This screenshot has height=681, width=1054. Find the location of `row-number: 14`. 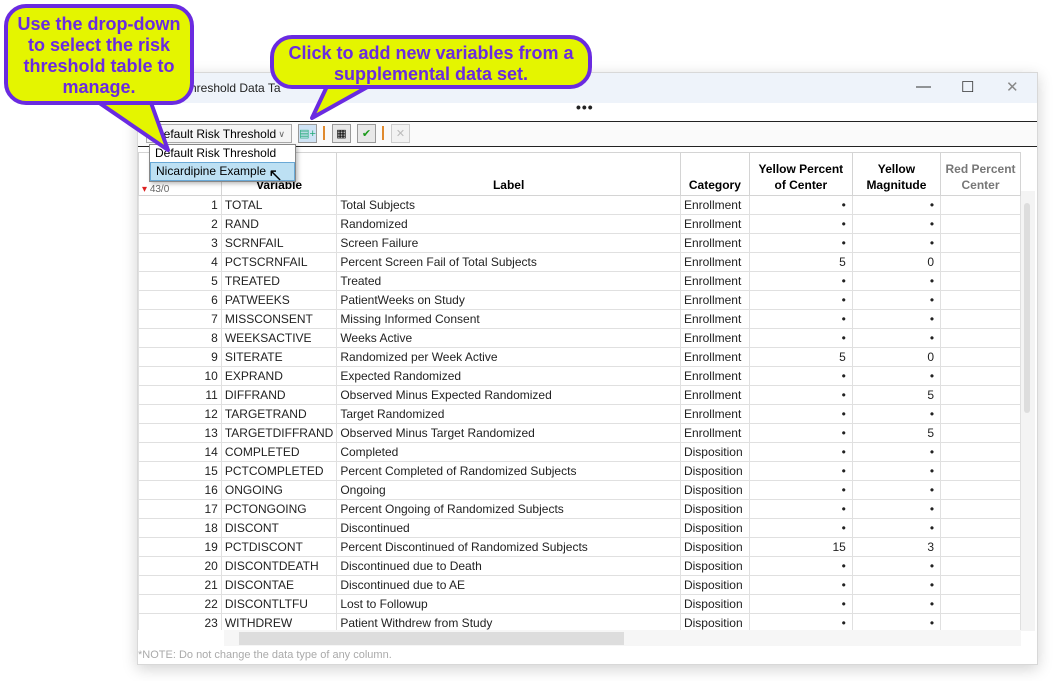

row-number: 14 is located at coordinates (180, 452).